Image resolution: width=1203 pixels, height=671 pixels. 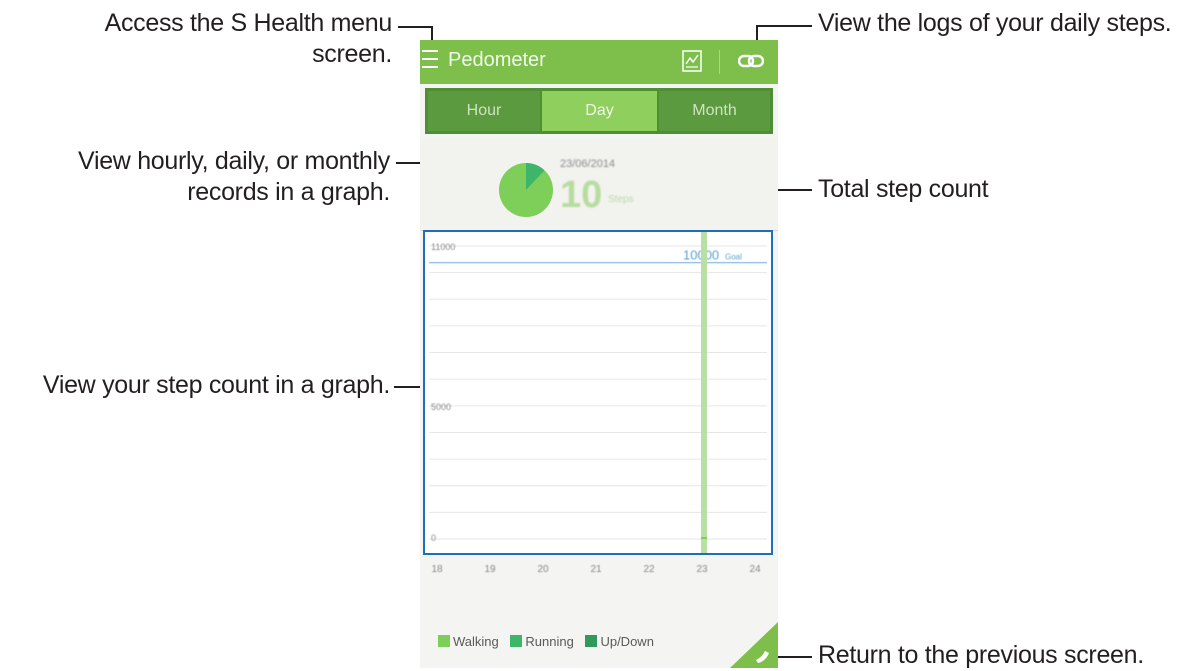 What do you see at coordinates (476, 641) in the screenshot?
I see `legend-label: Walking` at bounding box center [476, 641].